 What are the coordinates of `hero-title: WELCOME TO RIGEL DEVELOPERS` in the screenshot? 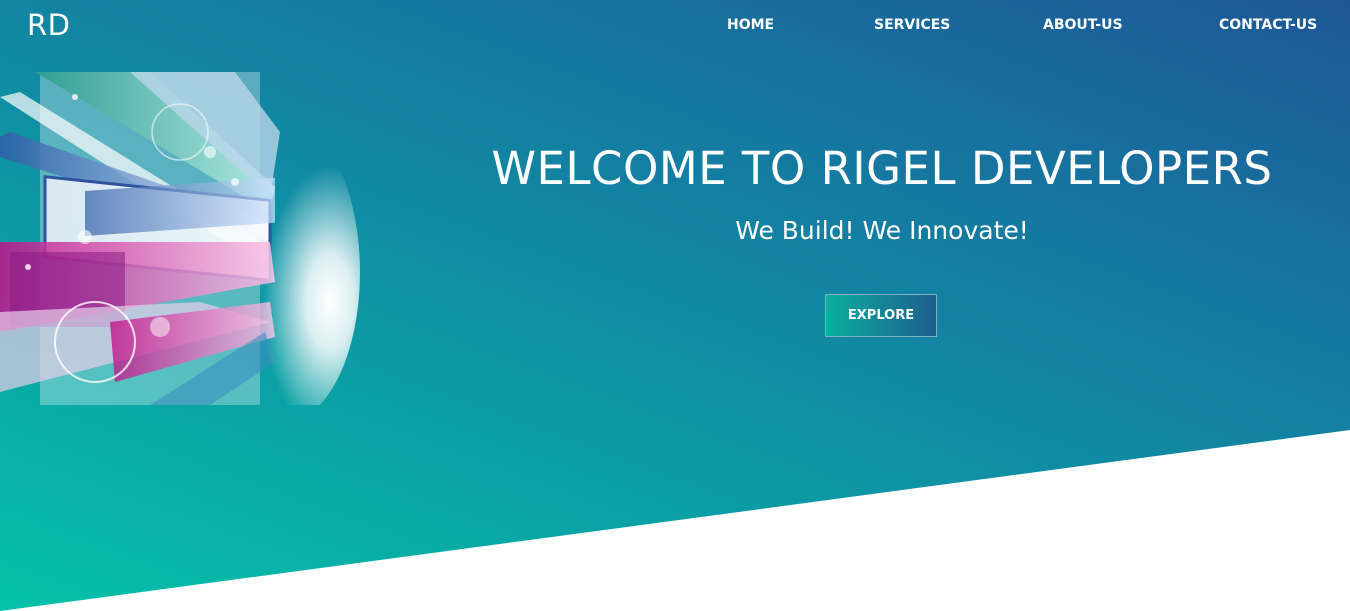 It's located at (882, 168).